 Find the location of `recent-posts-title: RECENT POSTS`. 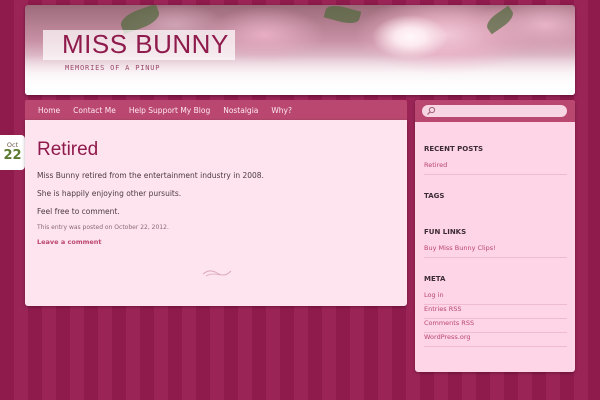

recent-posts-title: RECENT POSTS is located at coordinates (454, 149).